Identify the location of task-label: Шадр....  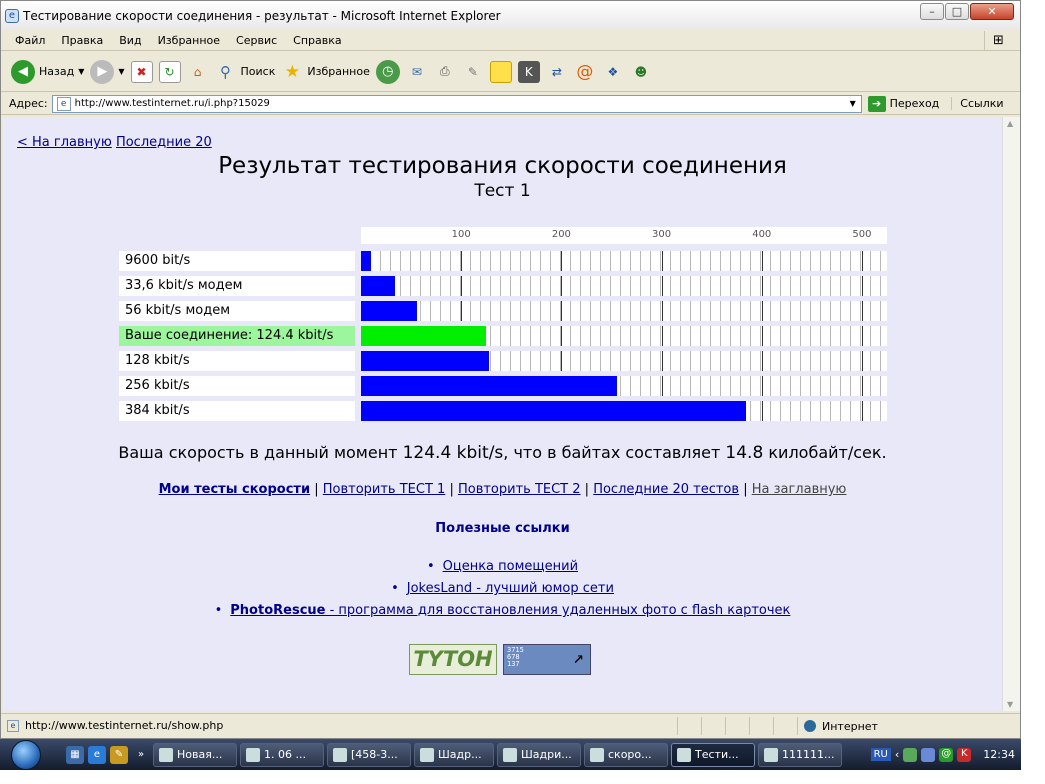
(460, 754).